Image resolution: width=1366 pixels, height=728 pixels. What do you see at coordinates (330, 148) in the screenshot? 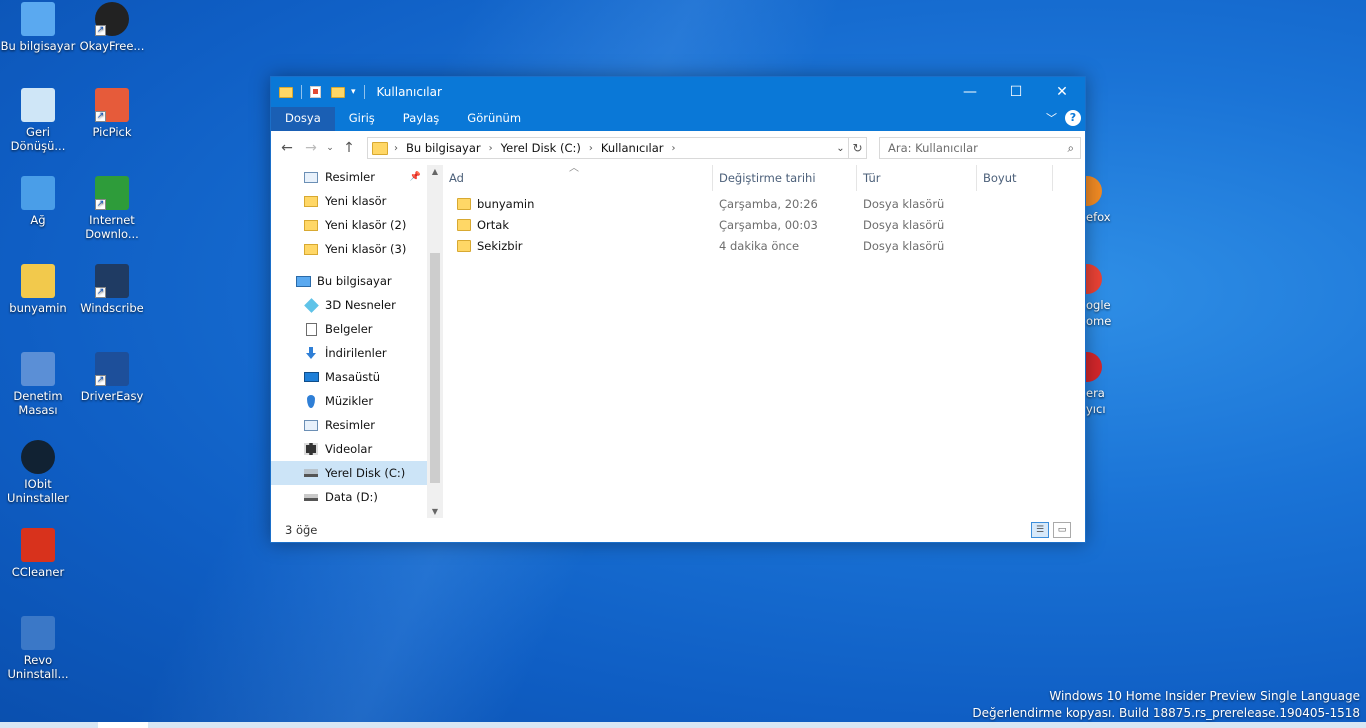
I see `recent-locations-button: ⌄` at bounding box center [330, 148].